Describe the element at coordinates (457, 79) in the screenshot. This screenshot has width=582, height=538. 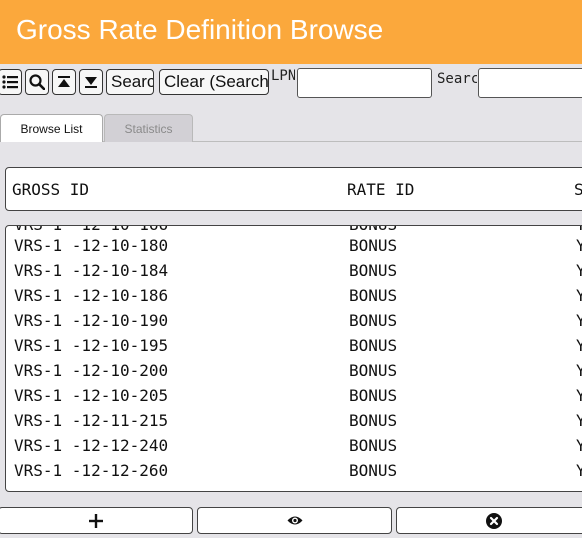
I see `search-label: Search` at that location.